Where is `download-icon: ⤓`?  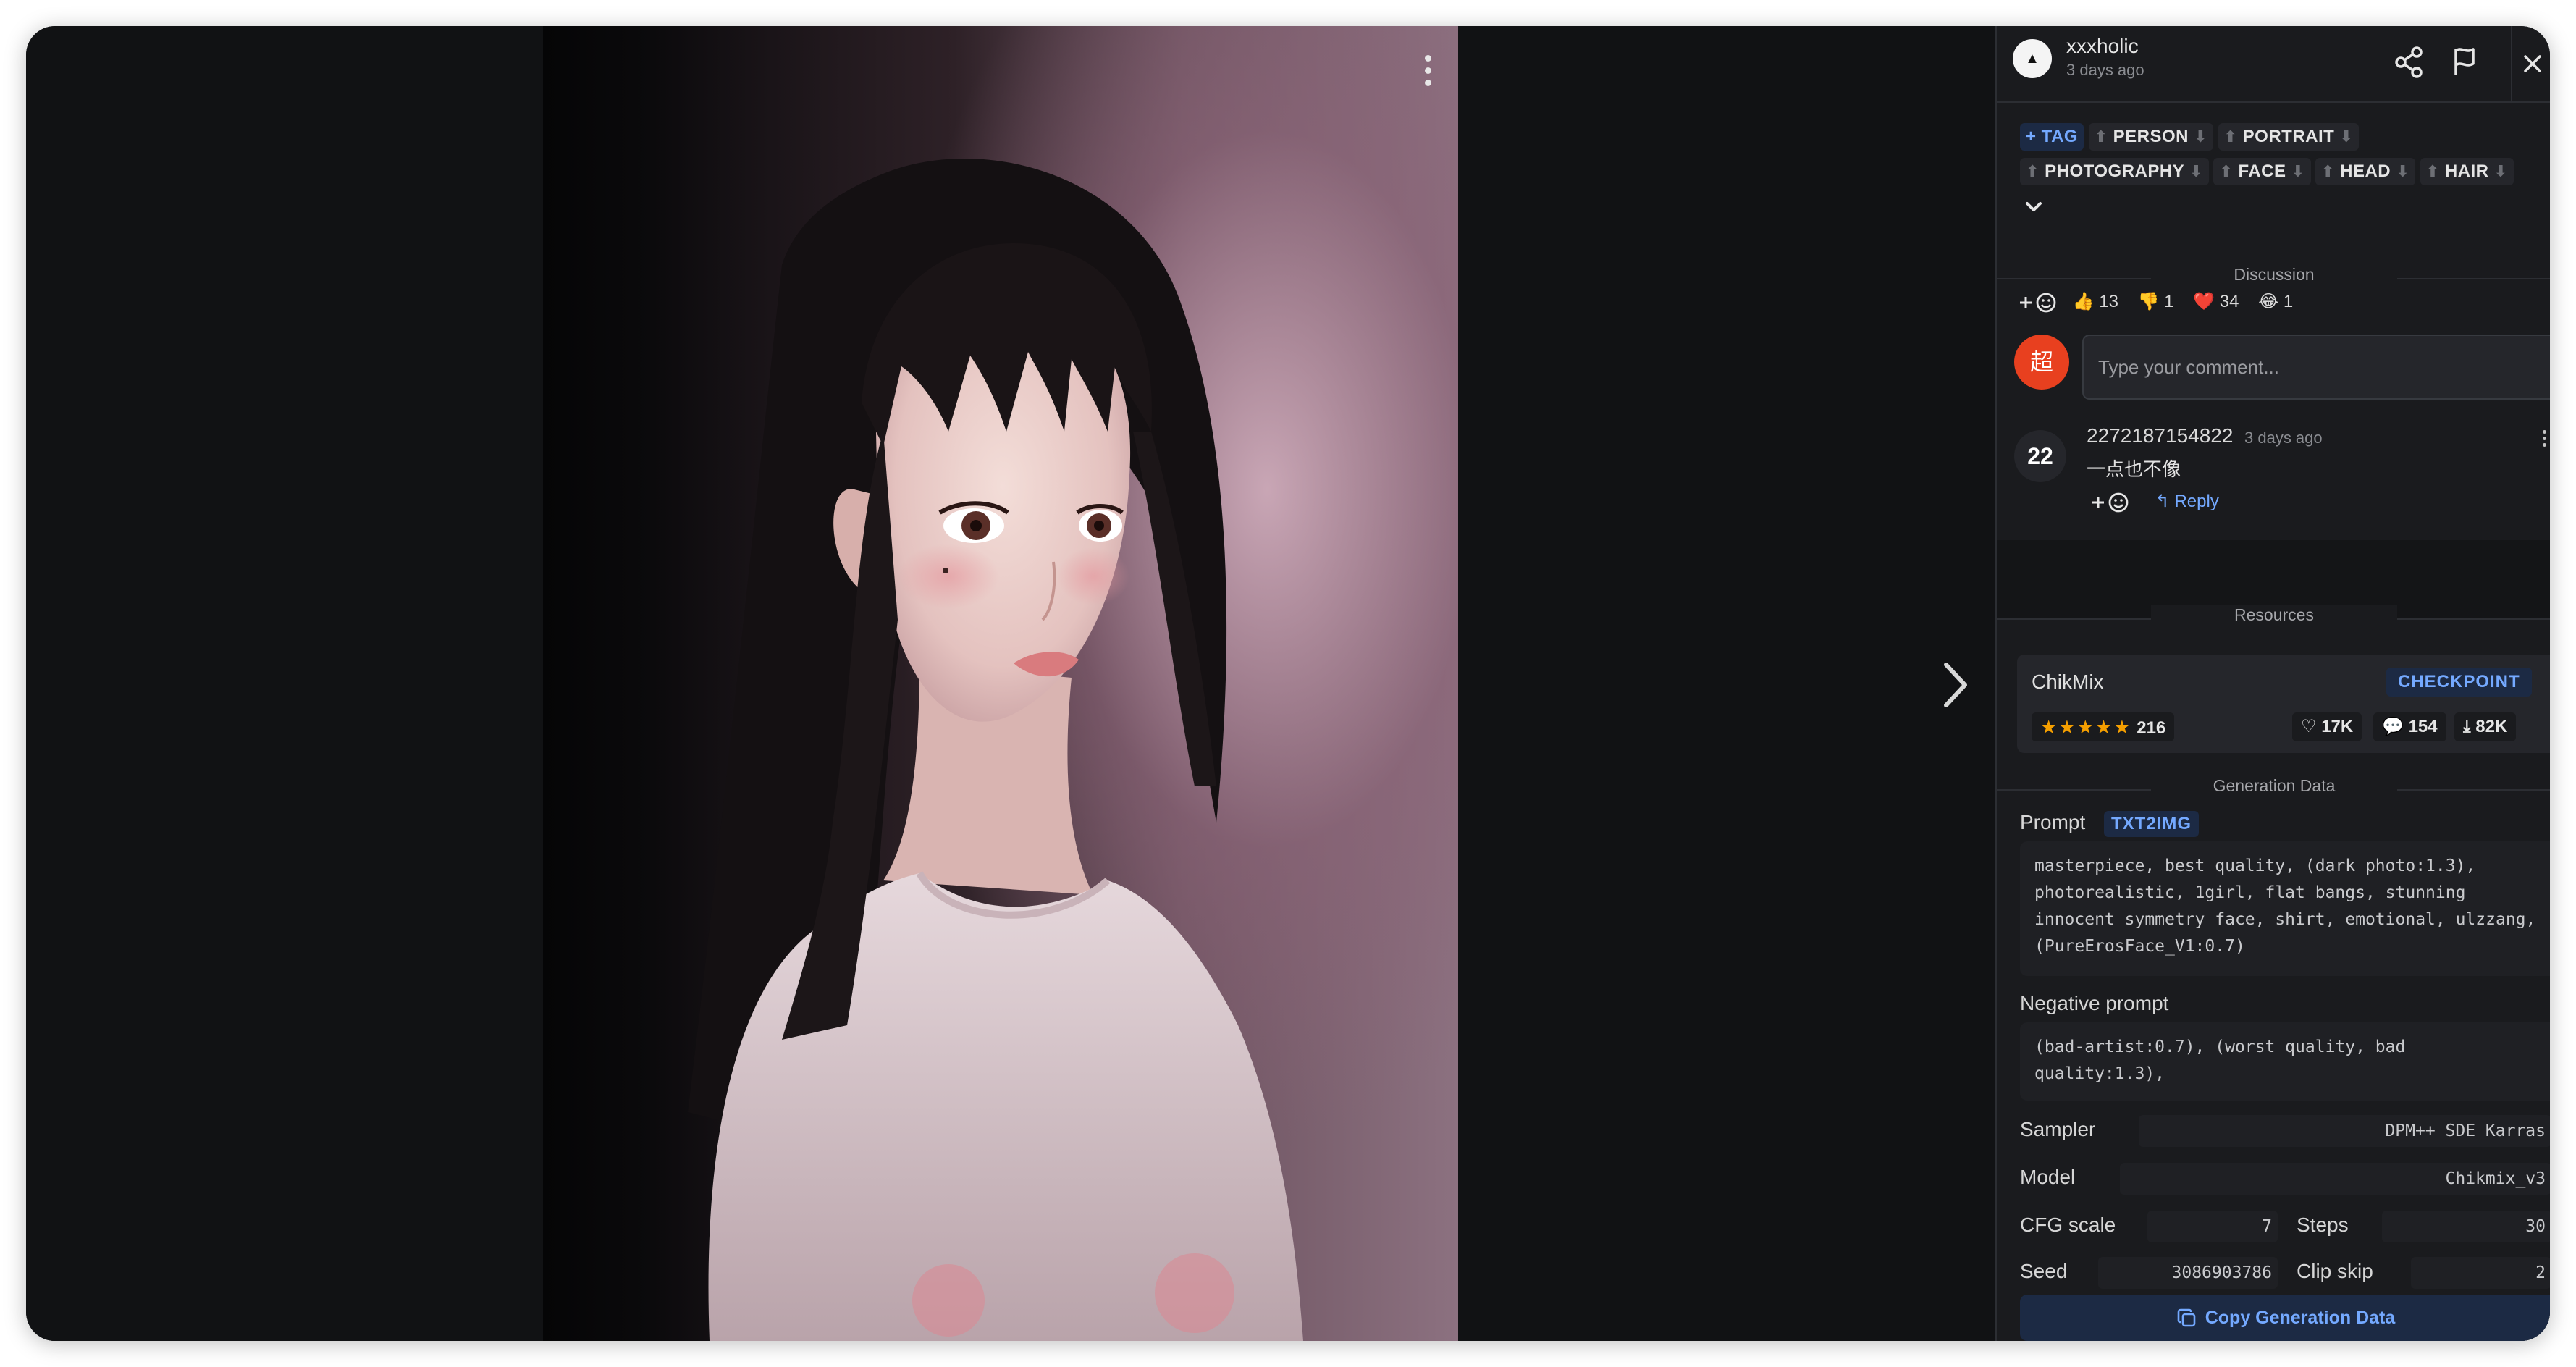
download-icon: ⤓ is located at coordinates (2467, 726).